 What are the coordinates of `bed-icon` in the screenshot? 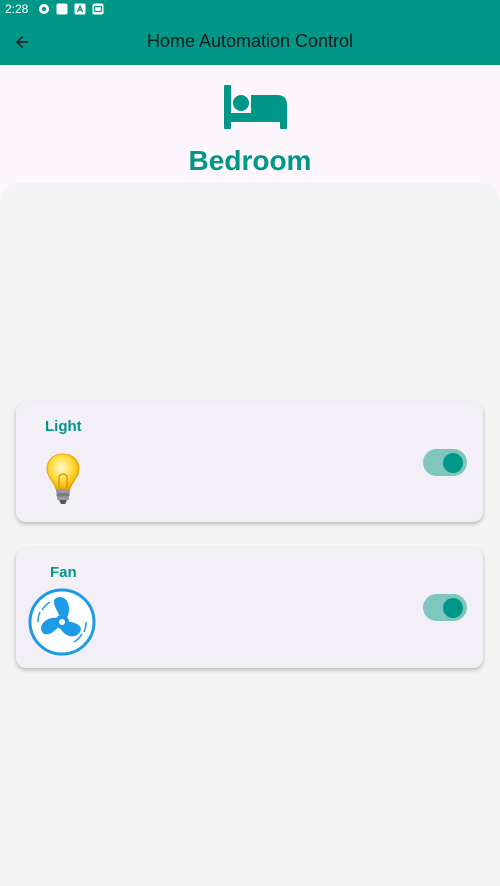 It's located at (255, 107).